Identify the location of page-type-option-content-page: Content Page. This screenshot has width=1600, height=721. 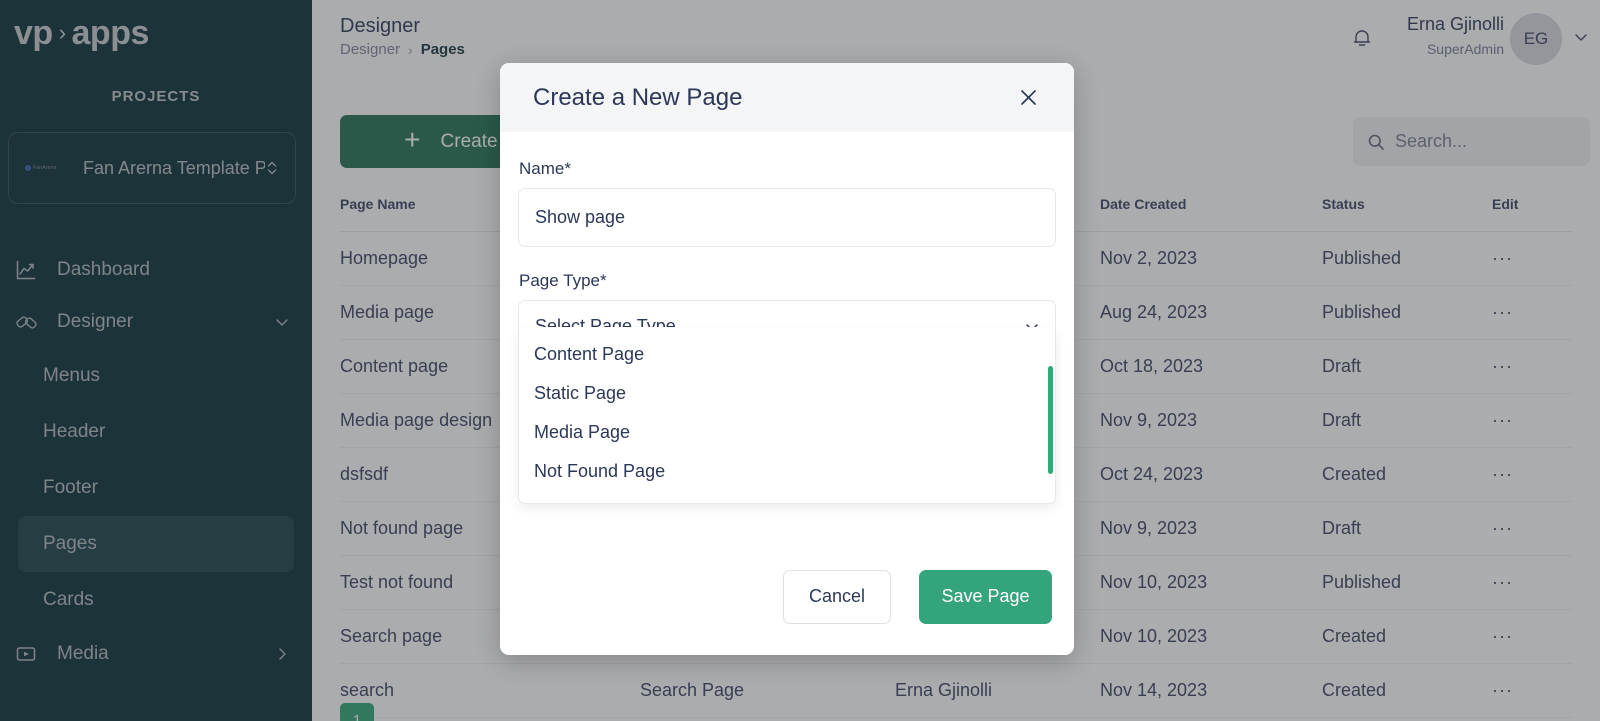
(787, 354).